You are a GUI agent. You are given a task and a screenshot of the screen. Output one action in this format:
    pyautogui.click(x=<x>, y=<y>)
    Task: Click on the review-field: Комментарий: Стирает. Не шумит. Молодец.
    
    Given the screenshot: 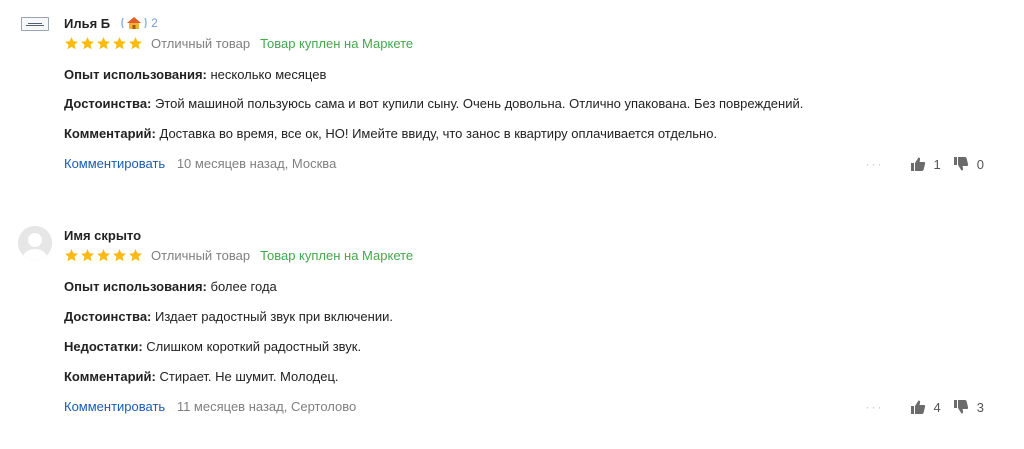 What is the action you would take?
    pyautogui.click(x=201, y=376)
    